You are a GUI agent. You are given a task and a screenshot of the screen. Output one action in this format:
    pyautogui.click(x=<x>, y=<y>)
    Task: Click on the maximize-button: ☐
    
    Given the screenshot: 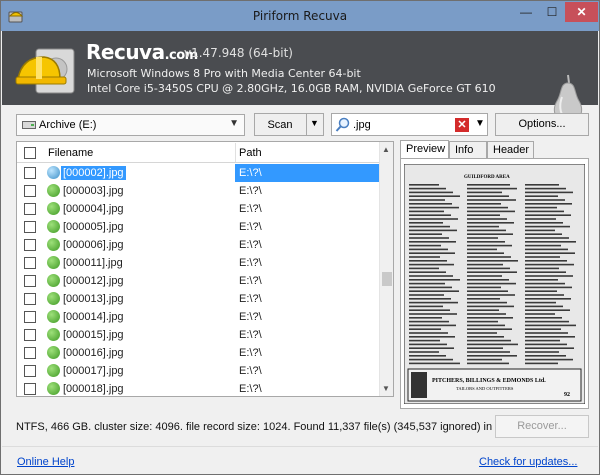 What is the action you would take?
    pyautogui.click(x=552, y=12)
    